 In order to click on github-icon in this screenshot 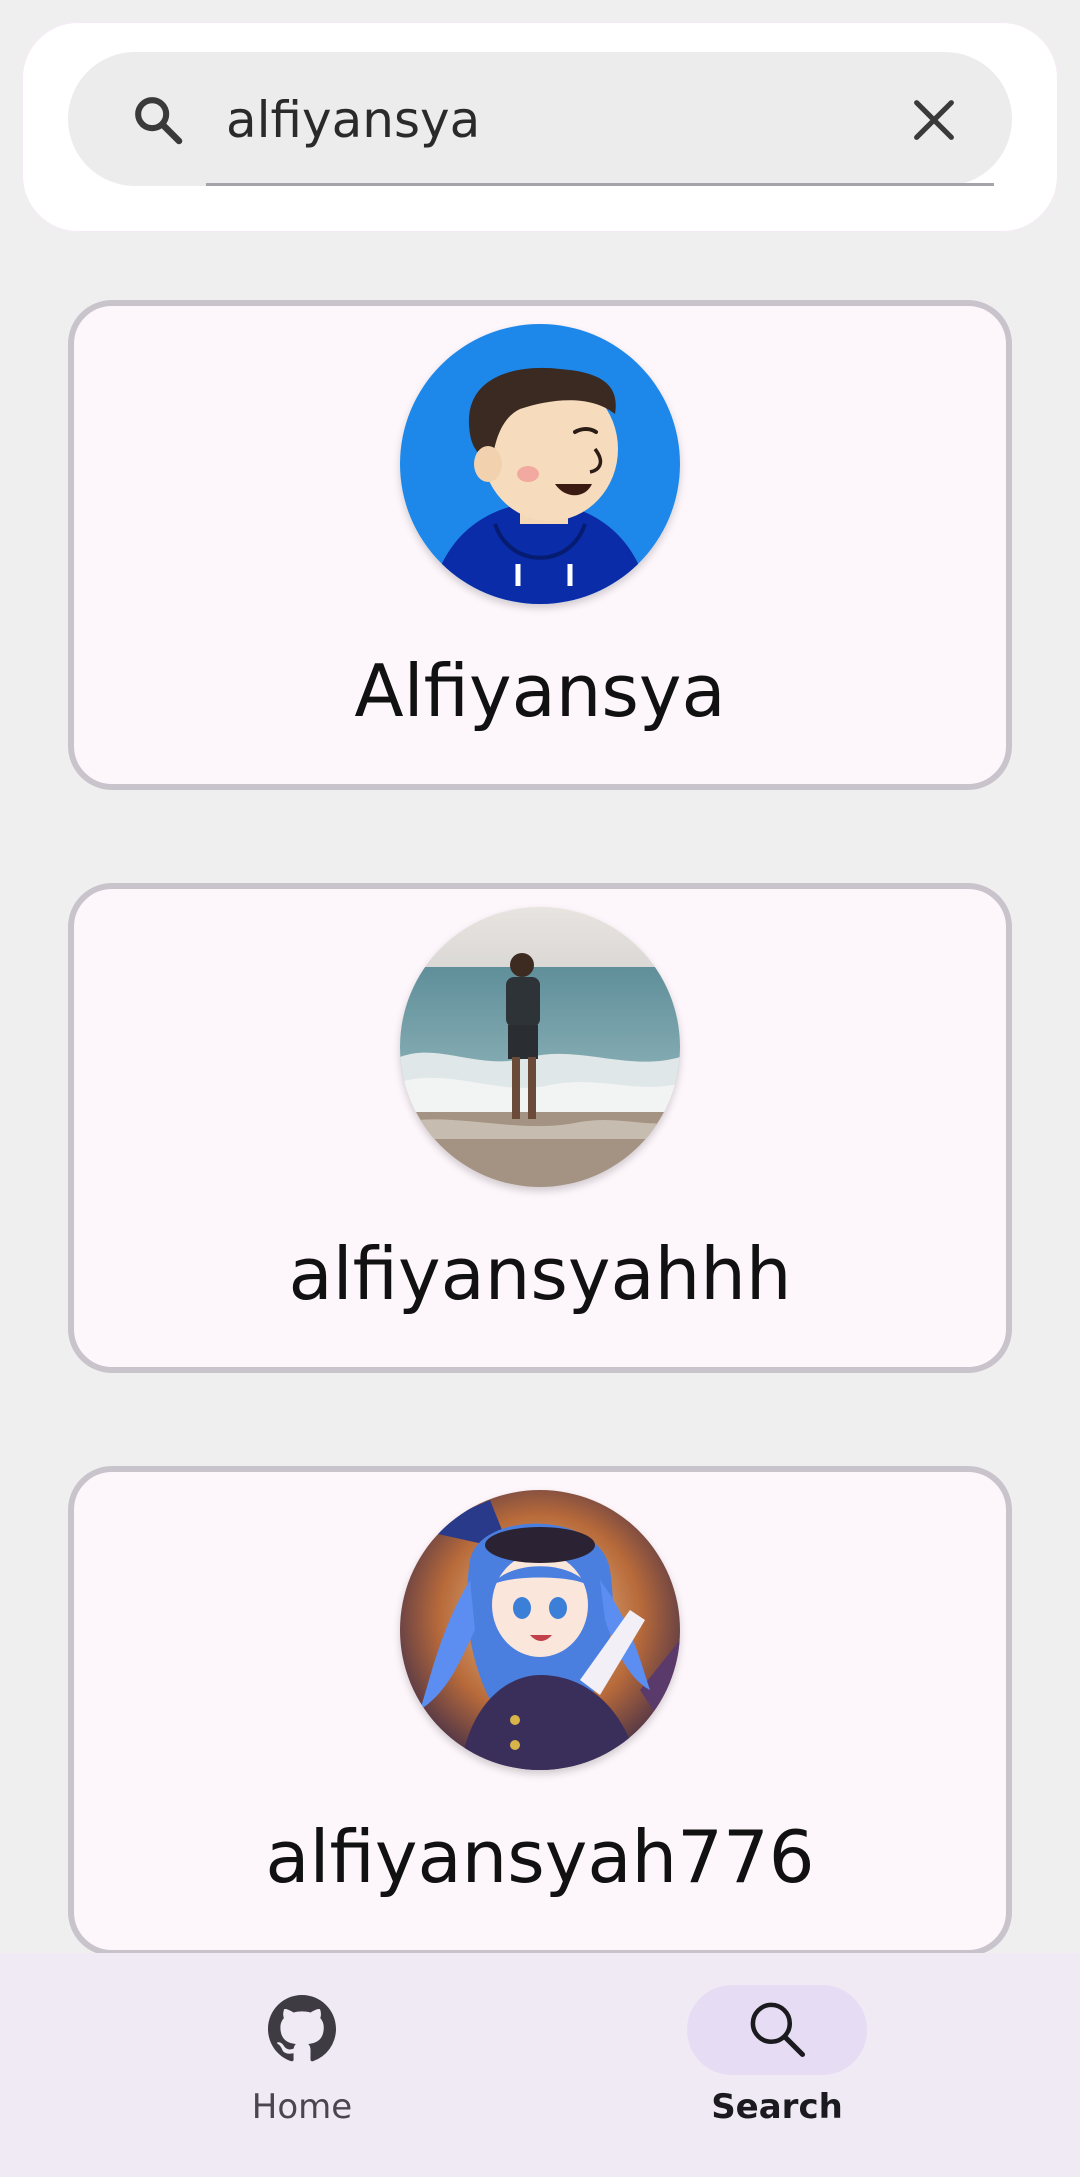, I will do `click(302, 2029)`.